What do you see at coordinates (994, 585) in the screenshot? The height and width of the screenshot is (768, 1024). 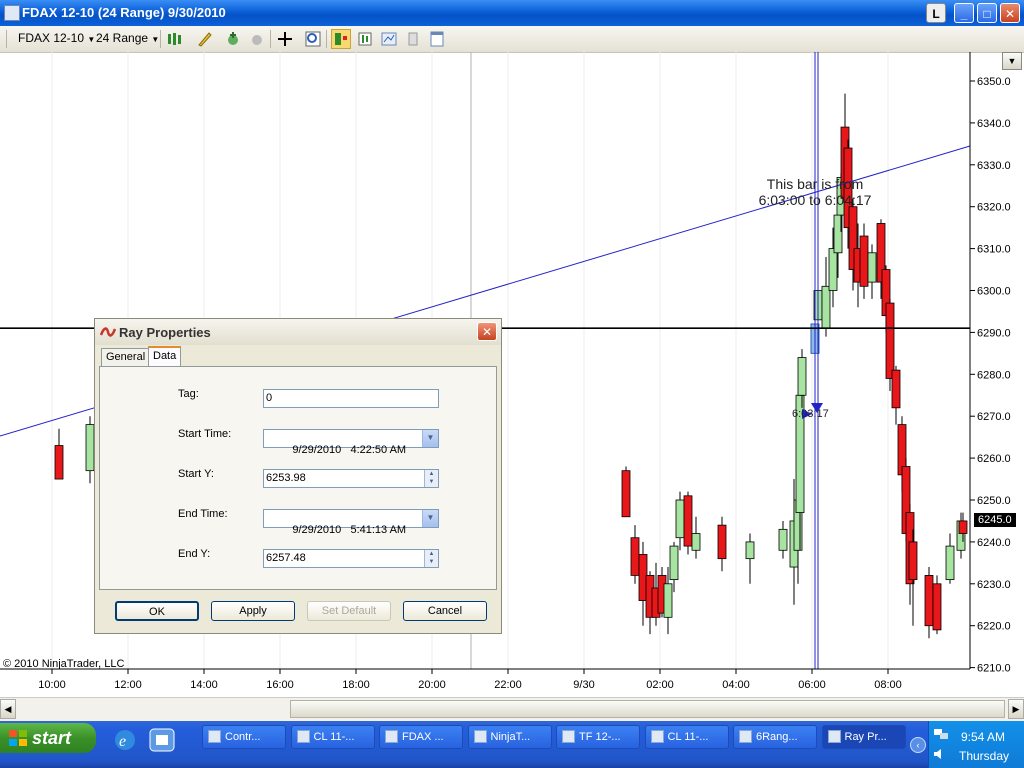 I see `y-tick-label: 6230.0` at bounding box center [994, 585].